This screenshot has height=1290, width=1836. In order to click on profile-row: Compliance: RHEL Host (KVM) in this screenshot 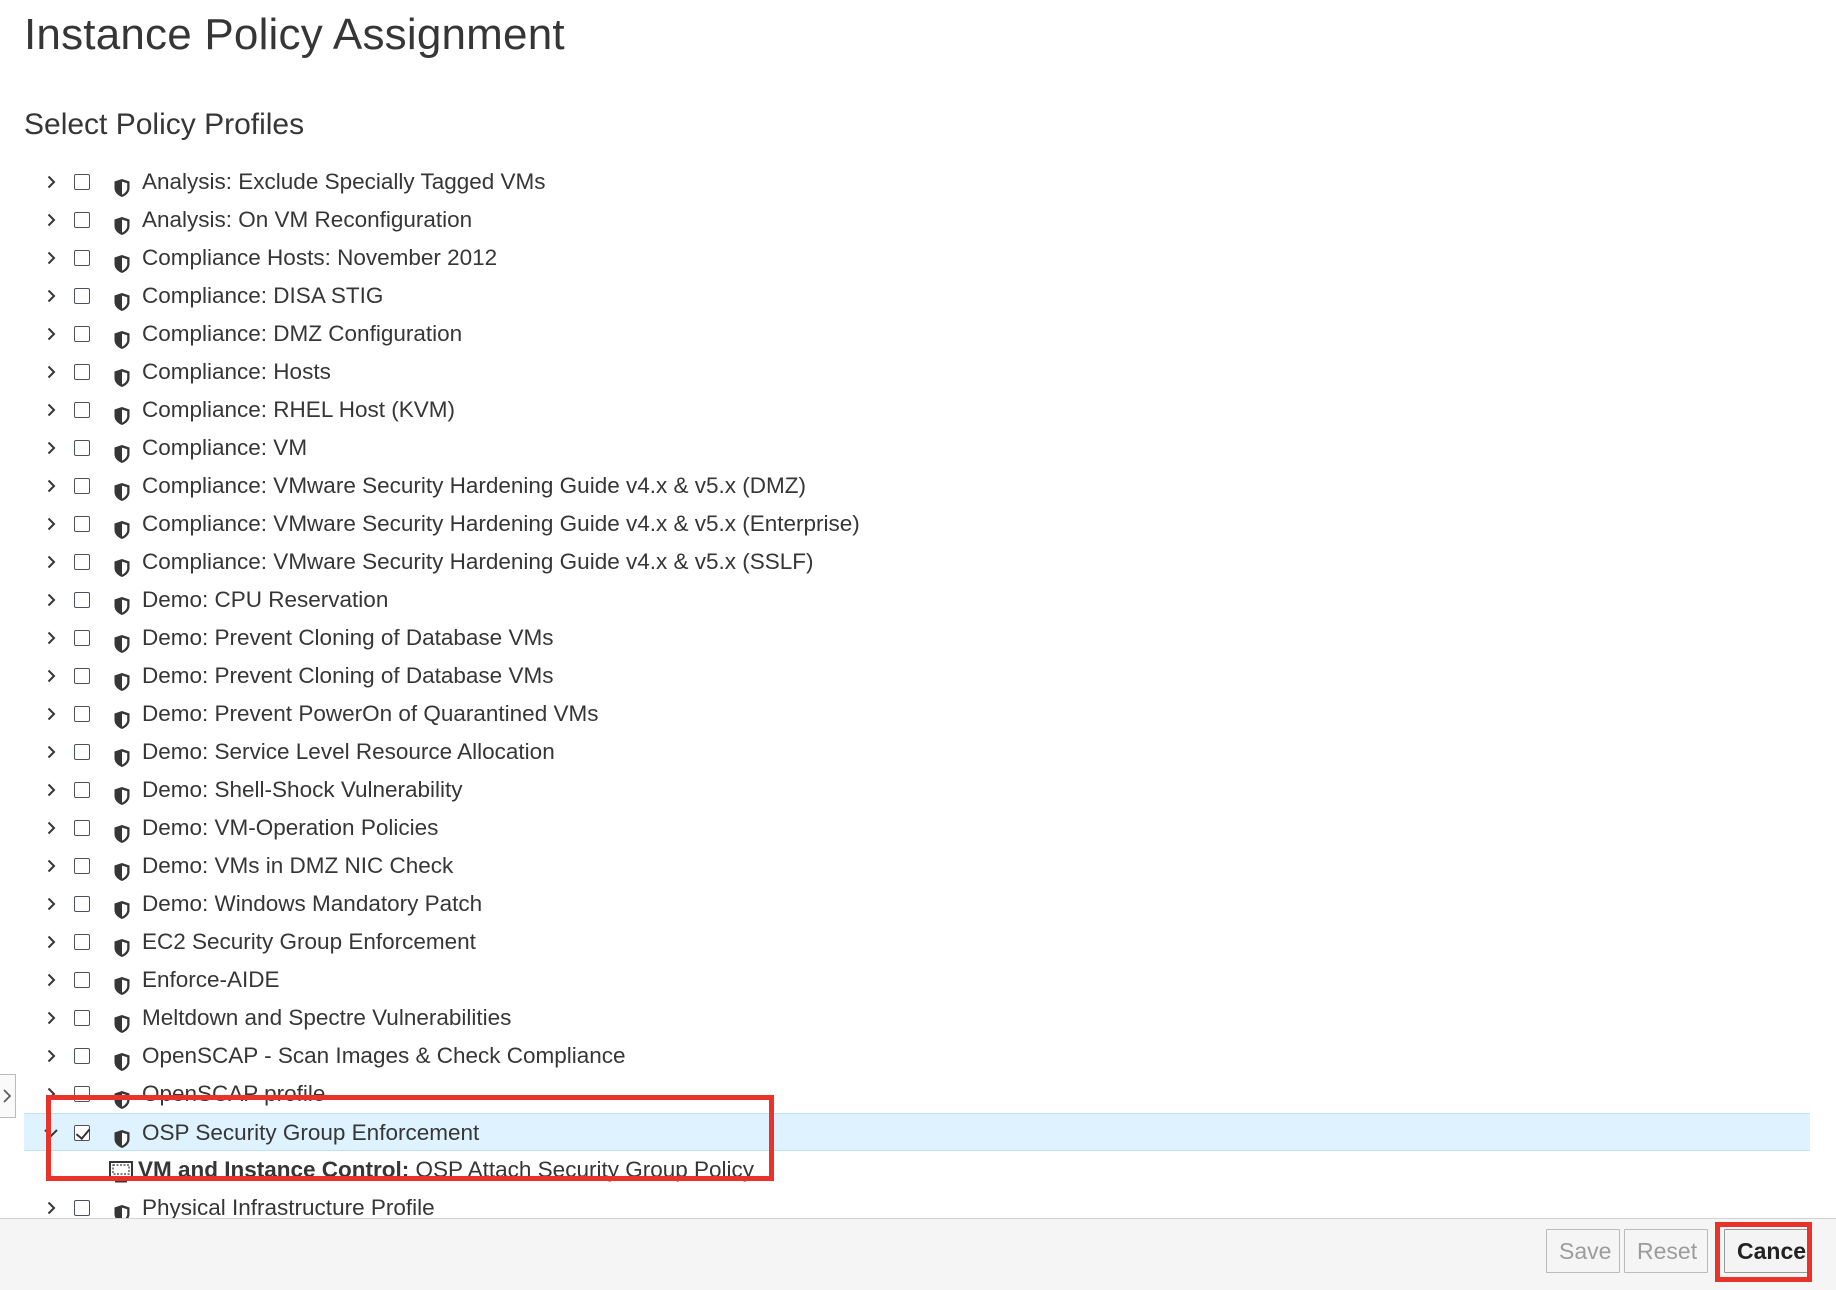, I will do `click(917, 410)`.